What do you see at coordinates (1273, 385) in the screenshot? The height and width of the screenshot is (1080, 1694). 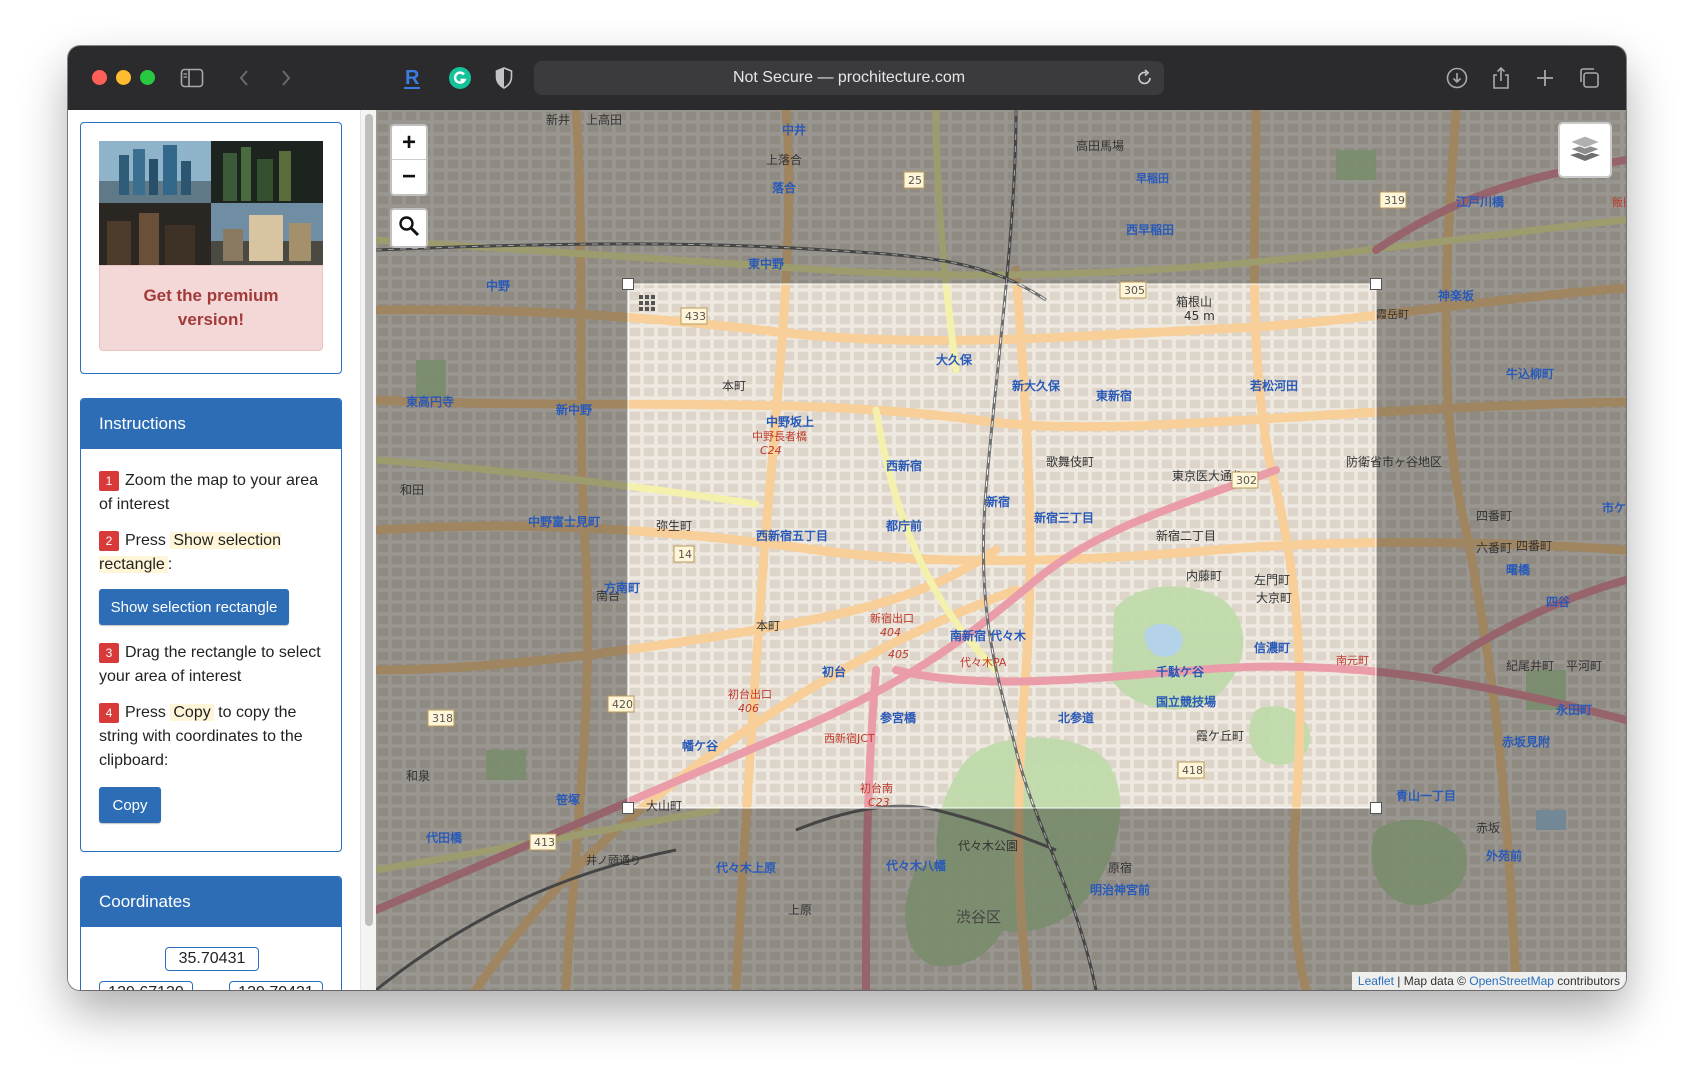 I see `station-label: 若松河田` at bounding box center [1273, 385].